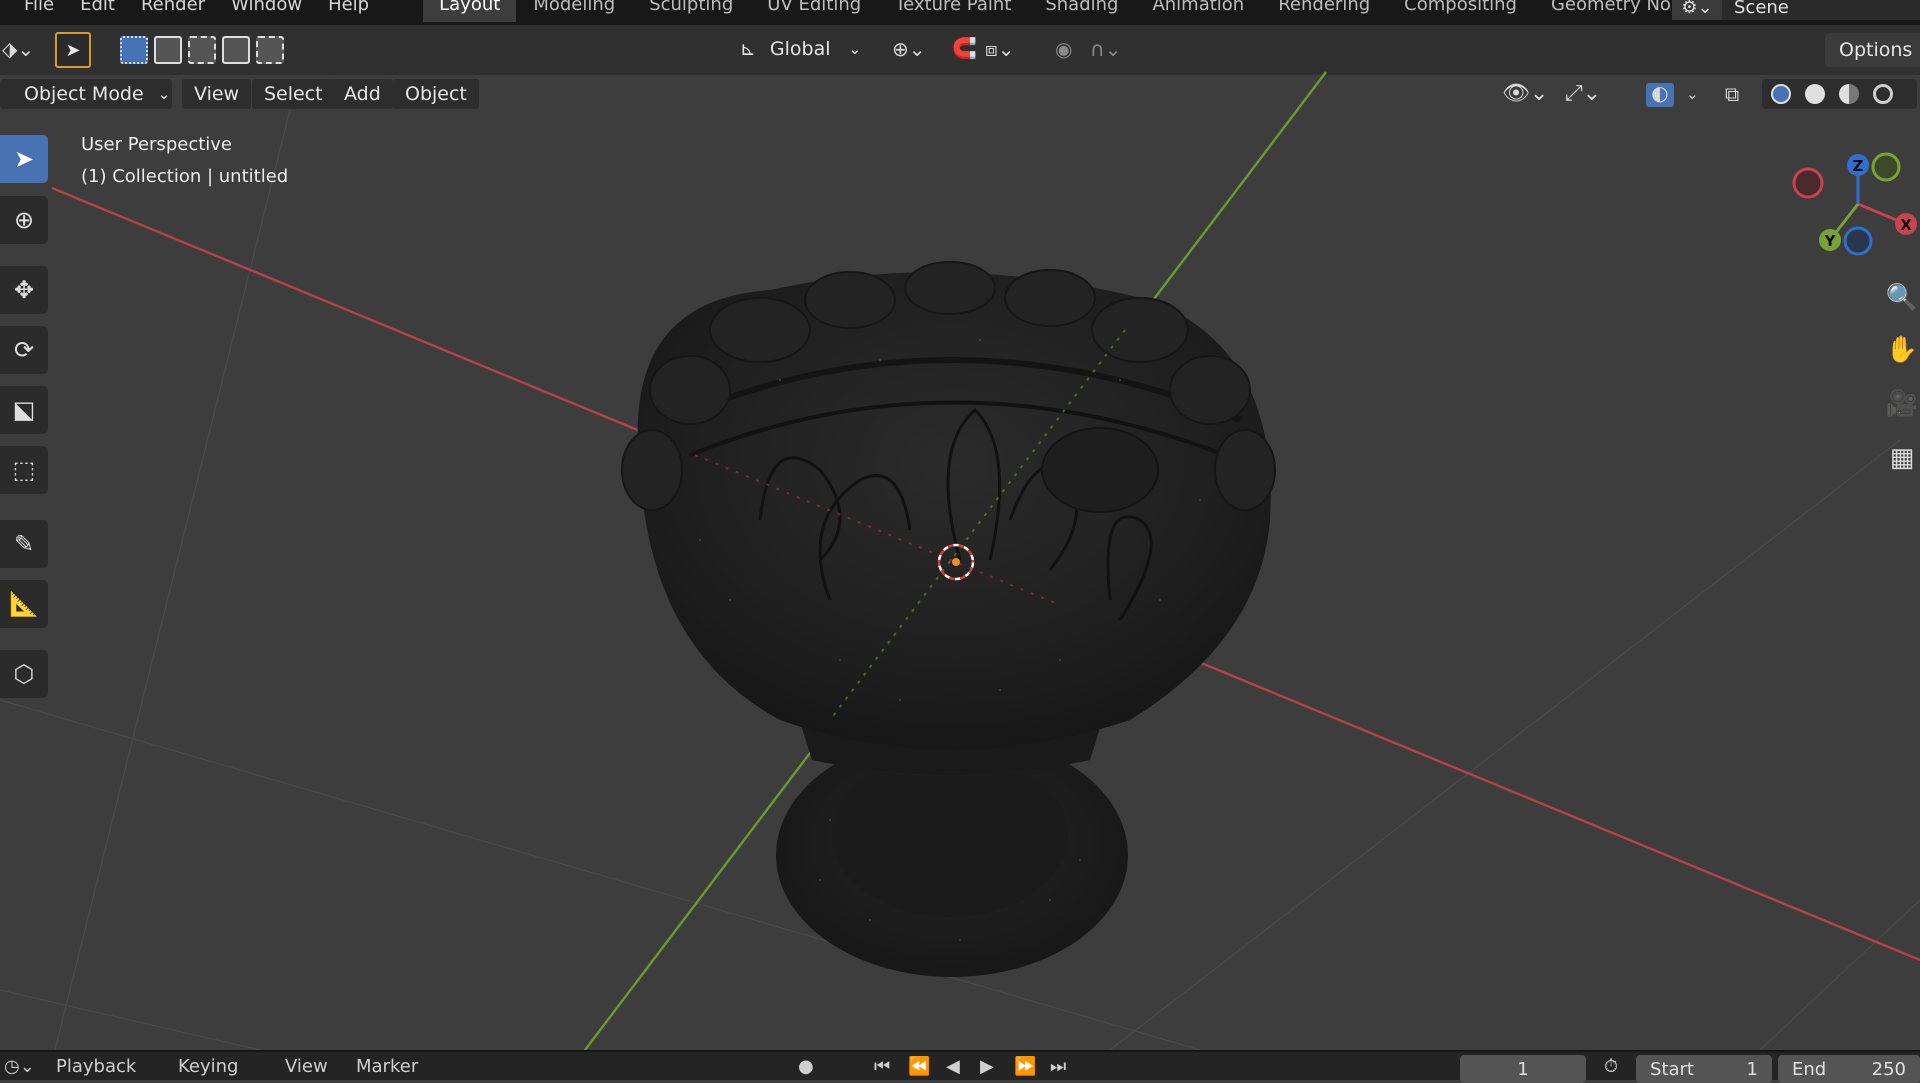 The width and height of the screenshot is (1920, 1083). Describe the element at coordinates (1858, 166) in the screenshot. I see `gizmo-z-label: Z` at that location.